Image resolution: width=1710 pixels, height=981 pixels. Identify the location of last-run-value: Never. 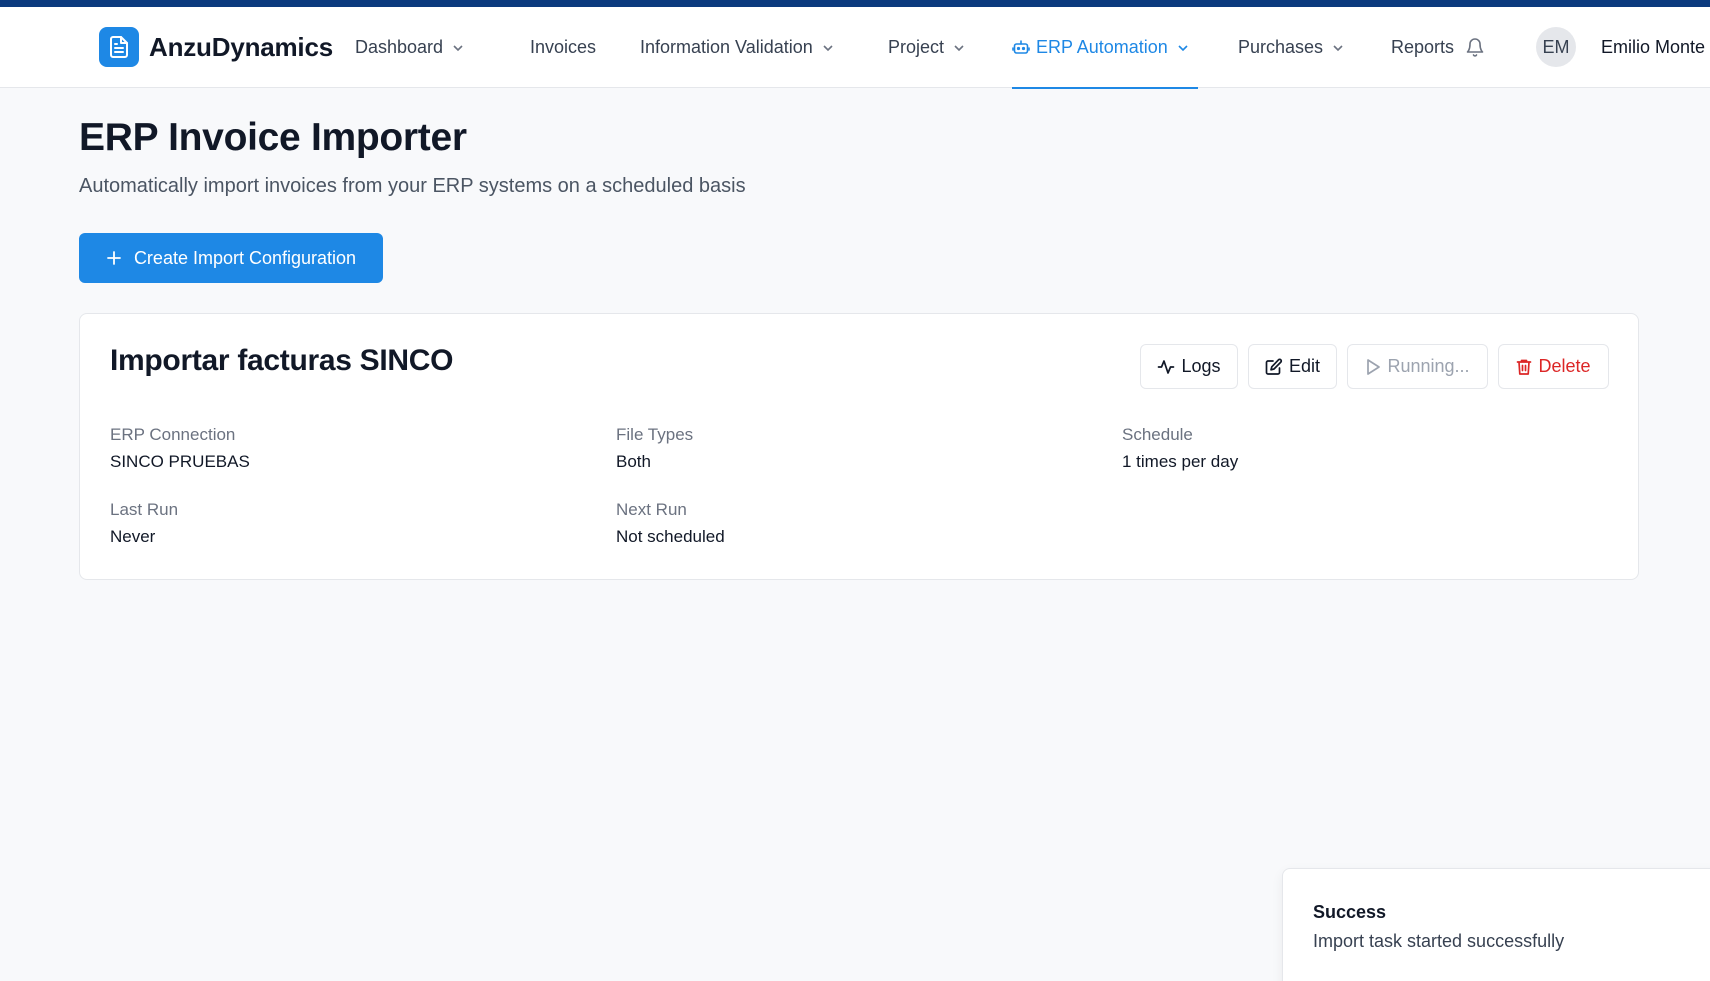
(133, 536).